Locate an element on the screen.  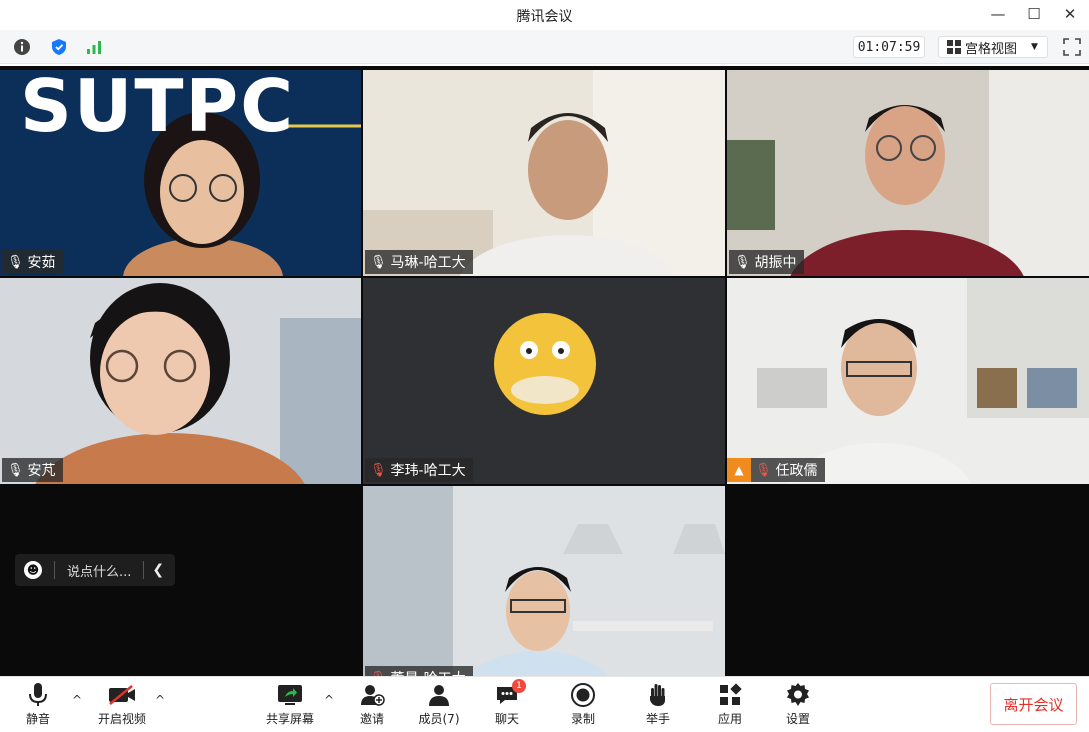
name-tag: 🎙 李玮-哈工大 is located at coordinates (419, 470).